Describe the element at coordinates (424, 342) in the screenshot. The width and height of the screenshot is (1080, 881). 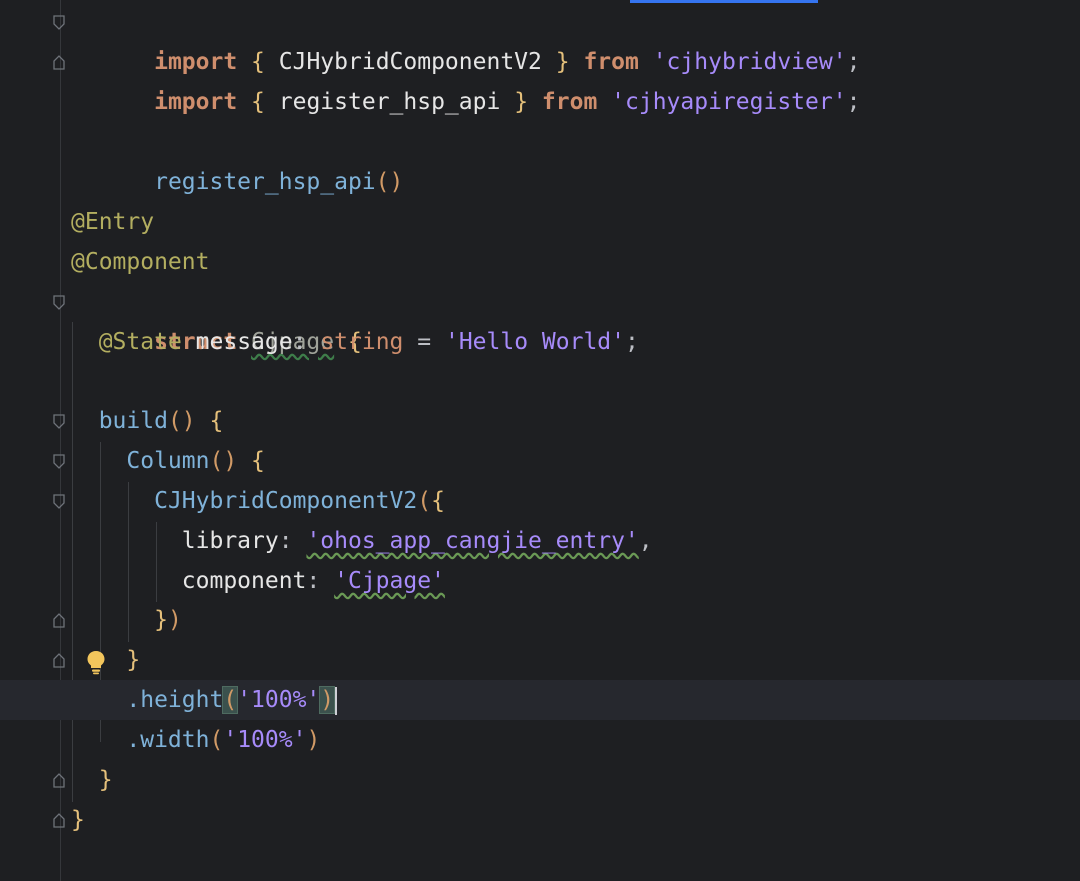
I see `equals: =` at that location.